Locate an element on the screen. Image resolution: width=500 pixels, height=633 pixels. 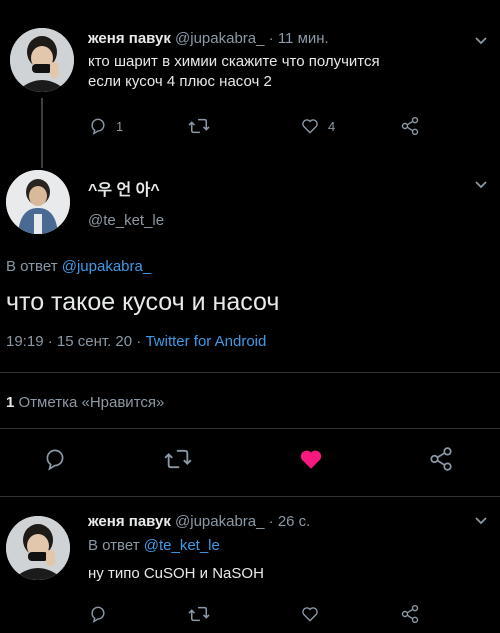
main-author-name: ^우 언 아^ is located at coordinates (124, 188).